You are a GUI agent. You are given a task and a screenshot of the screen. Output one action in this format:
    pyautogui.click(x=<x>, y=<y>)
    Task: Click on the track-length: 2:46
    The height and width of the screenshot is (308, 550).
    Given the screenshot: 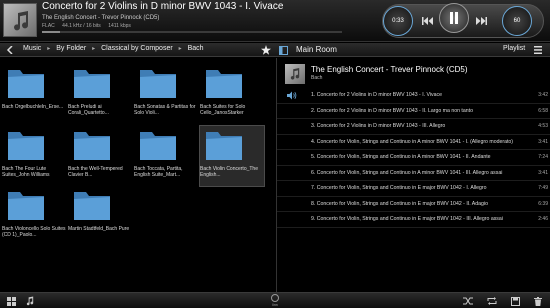 What is the action you would take?
    pyautogui.click(x=543, y=219)
    